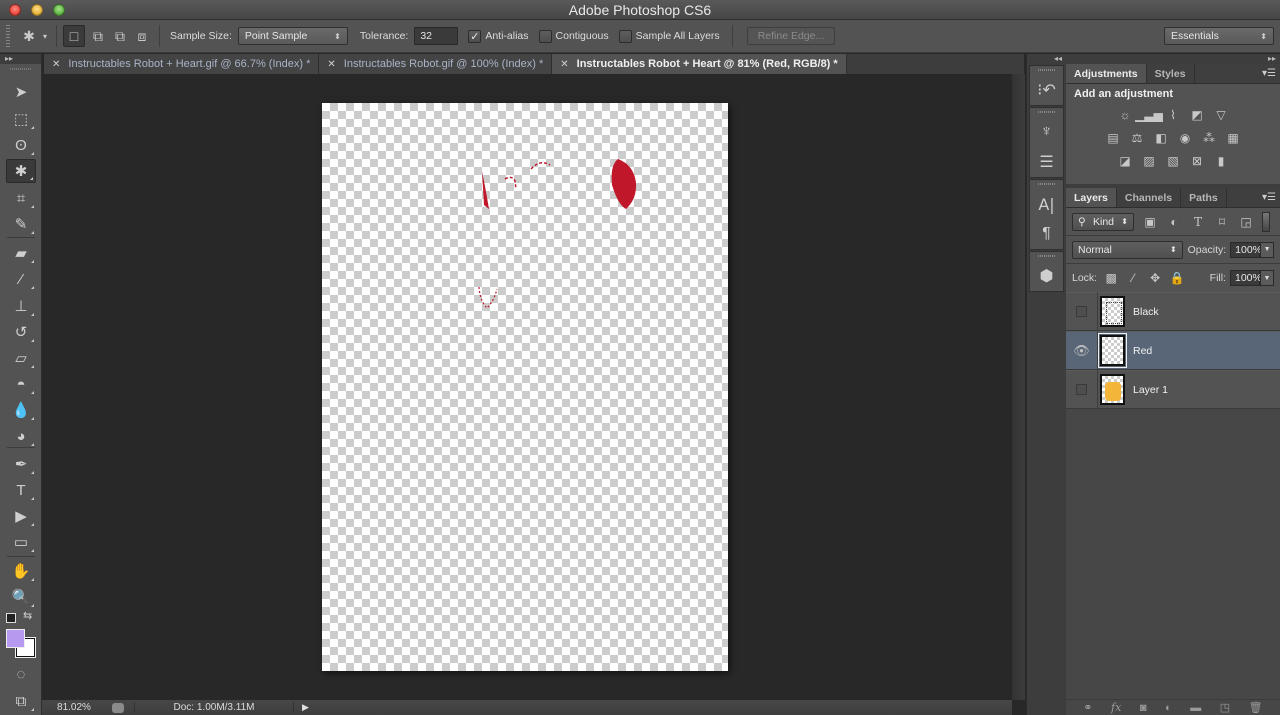 This screenshot has height=715, width=1280. I want to click on expand-panels-icon: ▸▸, so click(1173, 59).